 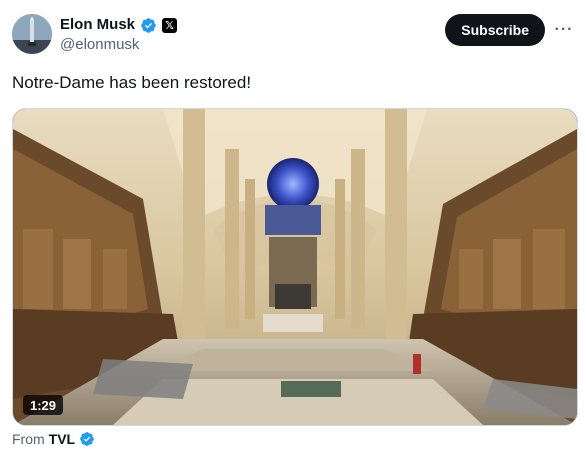 I want to click on x-affiliation-icon: 𝕏, so click(x=170, y=25).